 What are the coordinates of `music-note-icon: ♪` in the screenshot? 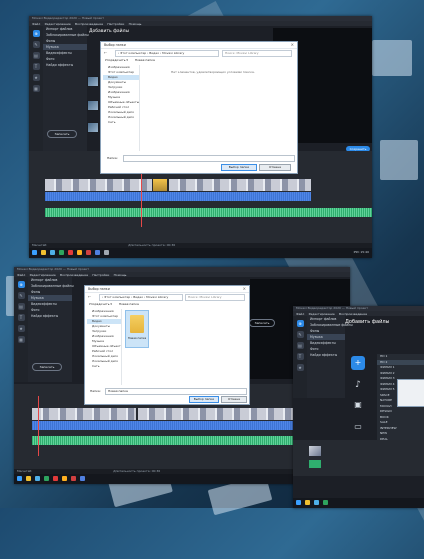 It's located at (358, 385).